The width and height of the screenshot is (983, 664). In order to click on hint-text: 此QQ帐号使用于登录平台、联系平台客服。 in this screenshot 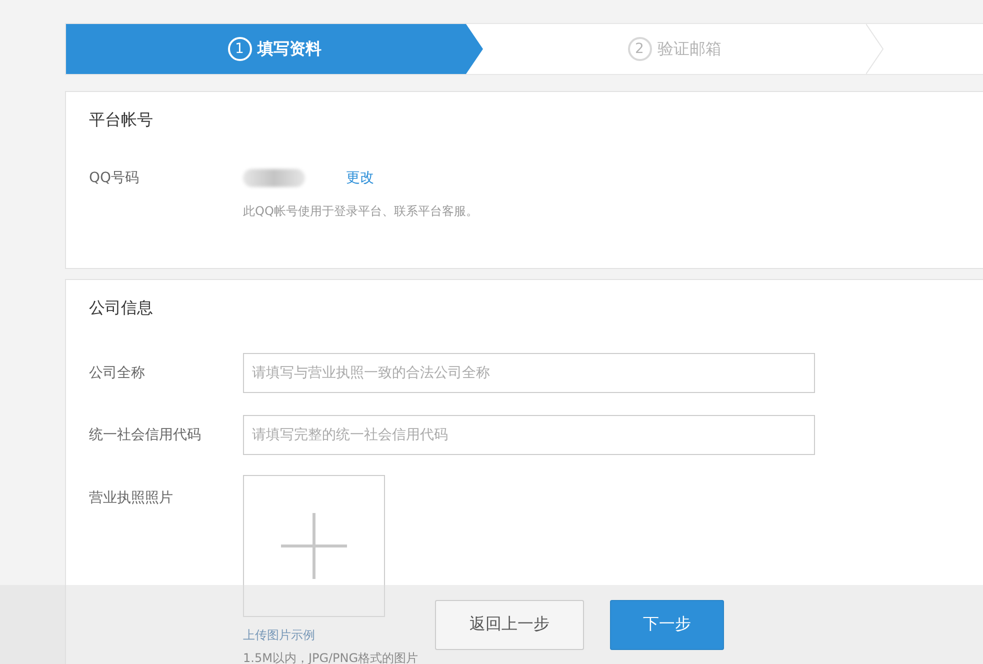, I will do `click(361, 211)`.